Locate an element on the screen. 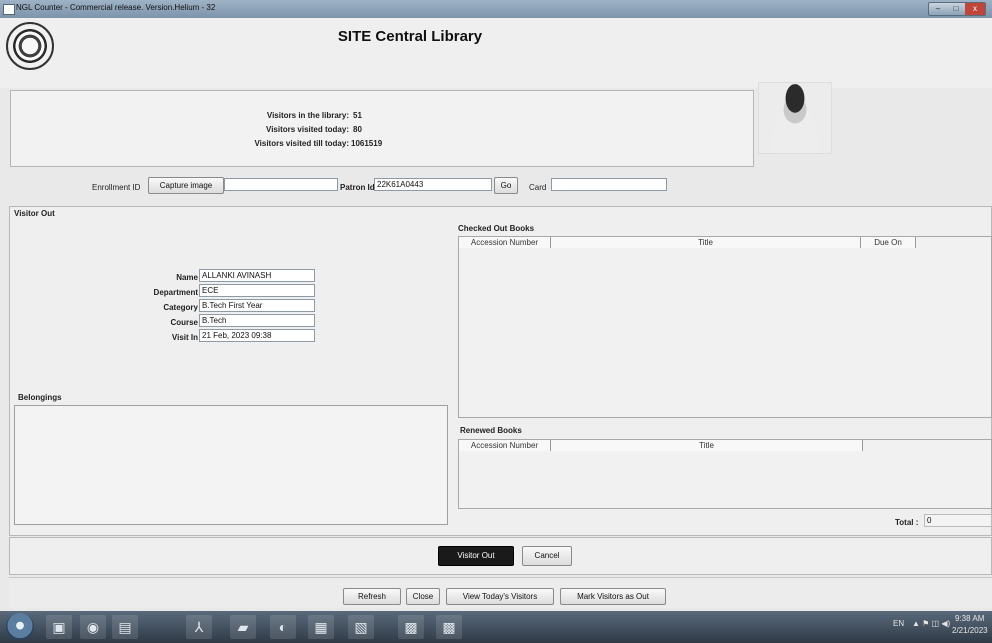  app-icon is located at coordinates (9, 9).